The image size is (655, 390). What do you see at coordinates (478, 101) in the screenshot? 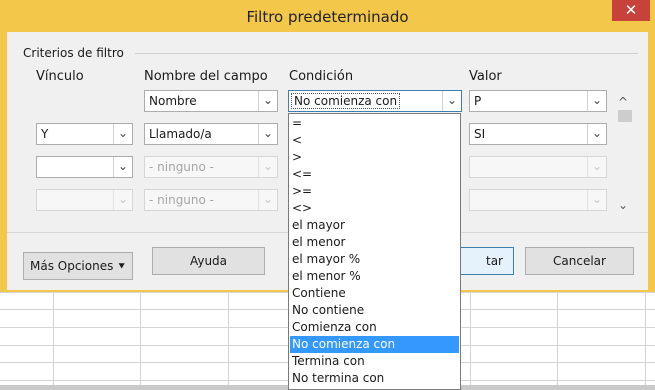
I see `value-text: P` at bounding box center [478, 101].